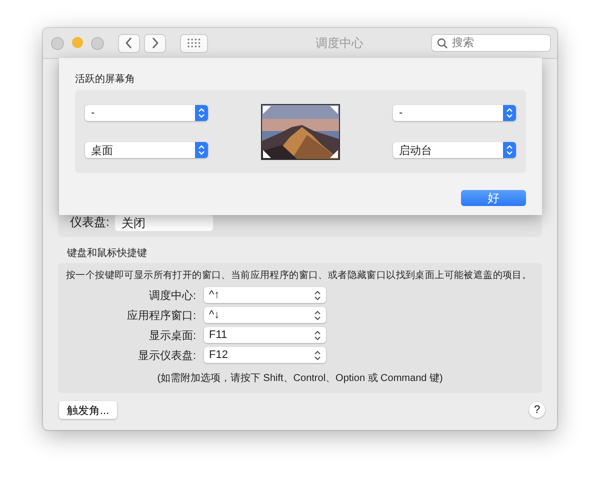 This screenshot has width=600, height=487. I want to click on description-text: 按一个按键即可显示所有打开的窗口、当前应用程序的窗口、或者隐藏窗口以找到桌面上可能被遮盖的项目。, so click(299, 275).